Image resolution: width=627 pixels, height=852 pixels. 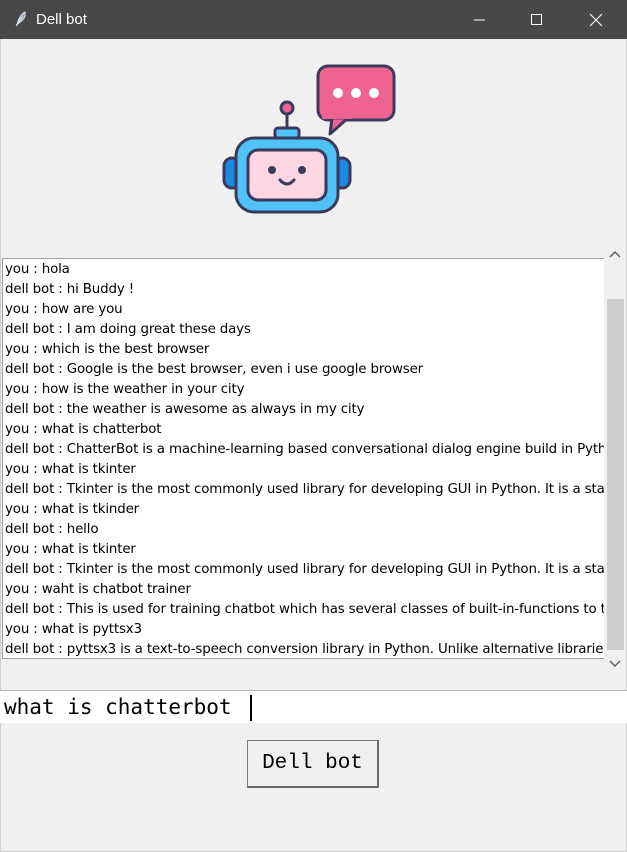 I want to click on maximize-icon, so click(x=536, y=19).